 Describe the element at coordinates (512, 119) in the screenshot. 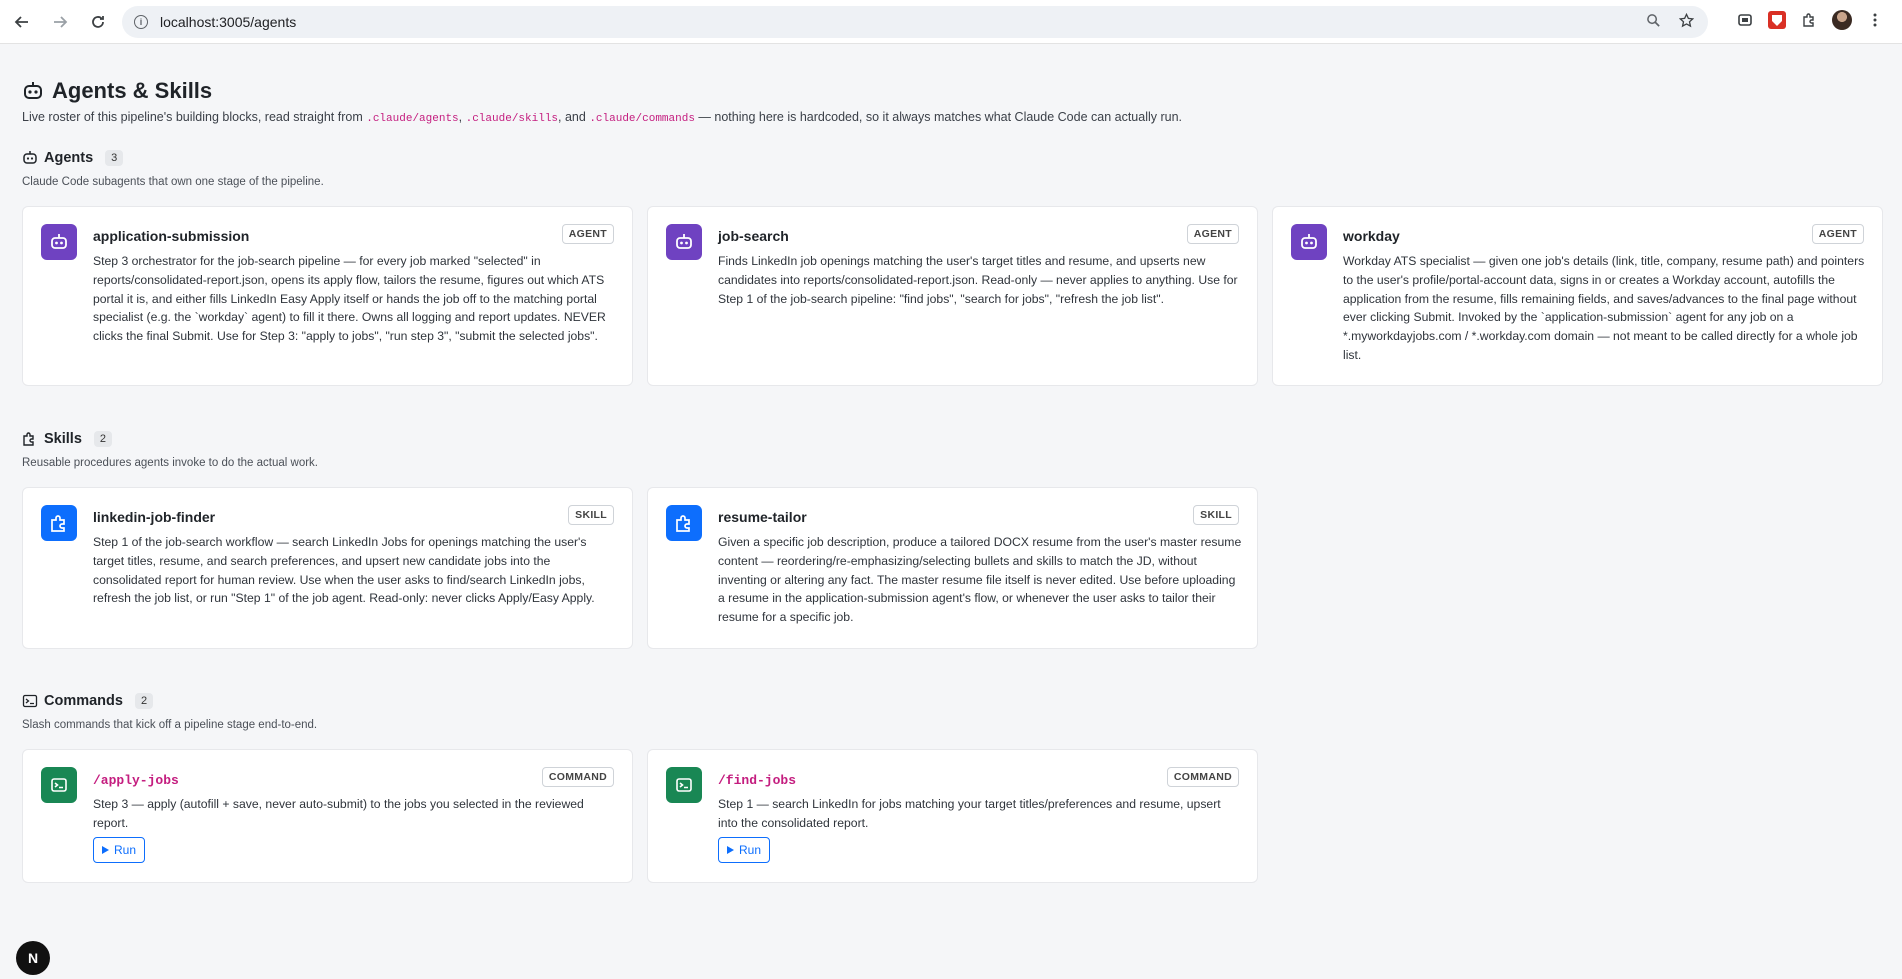

I see `code-skills-path: .claude/skills` at that location.